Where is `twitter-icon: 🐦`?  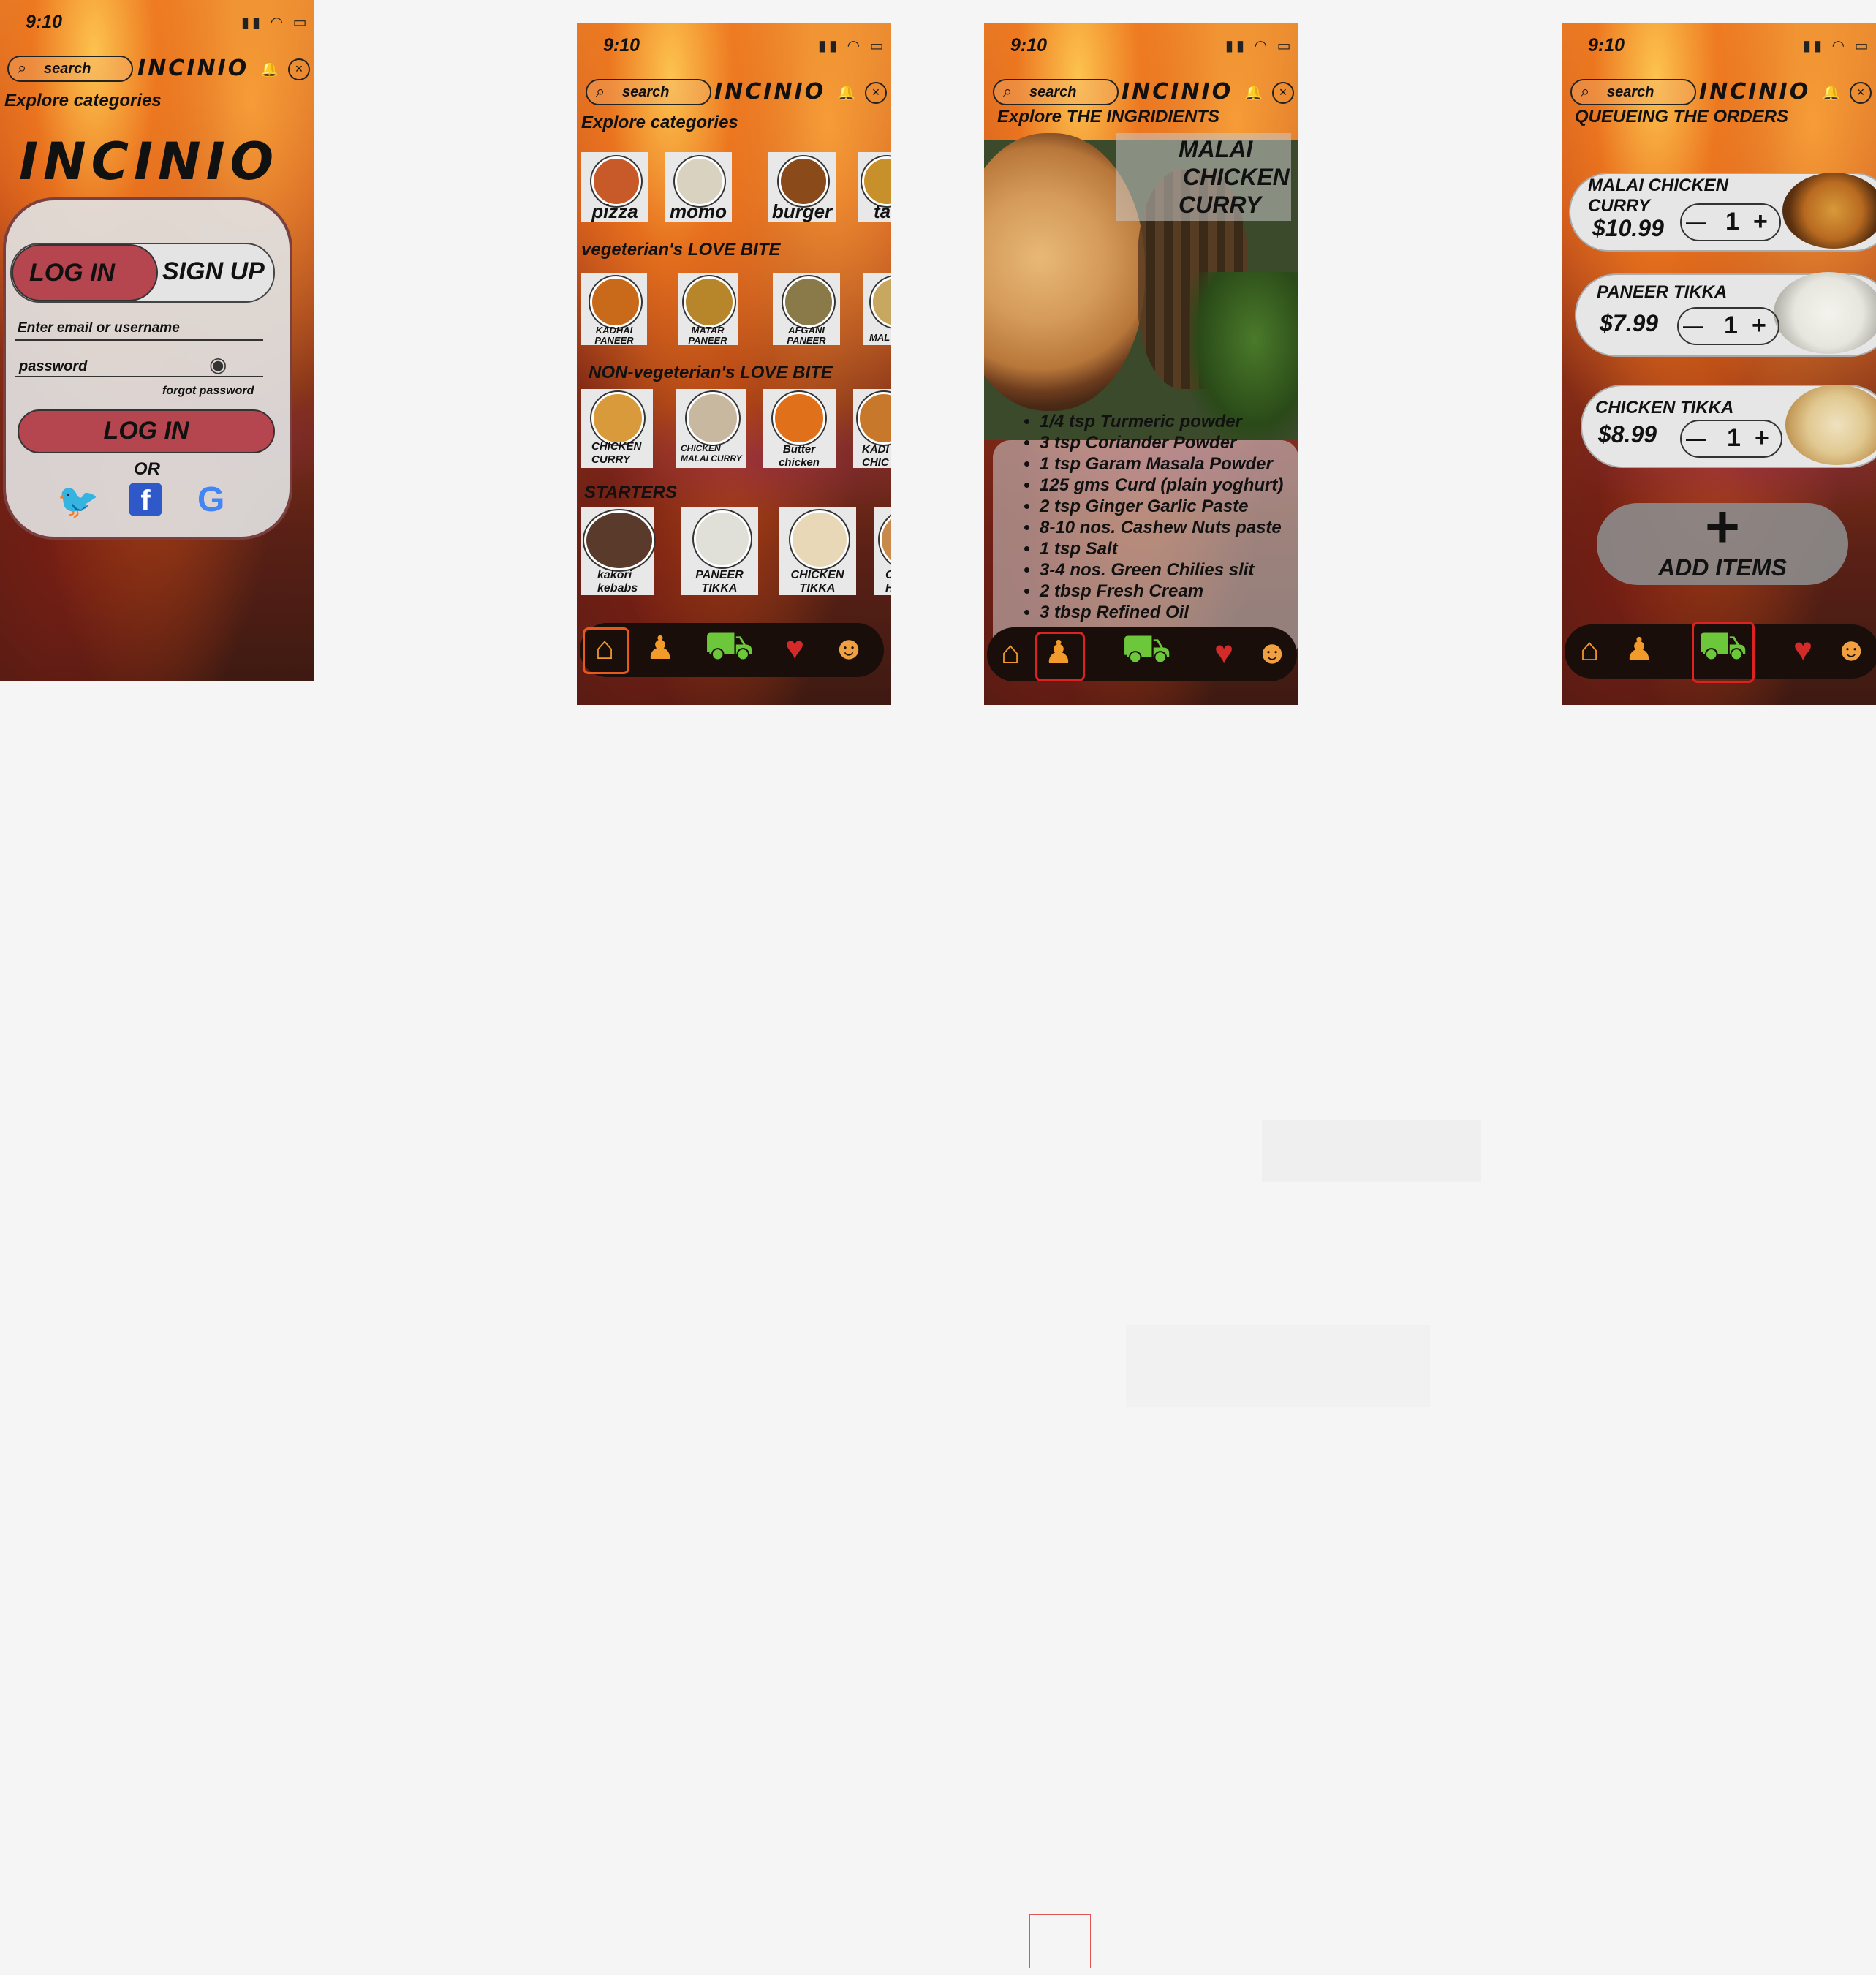 twitter-icon: 🐦 is located at coordinates (78, 501).